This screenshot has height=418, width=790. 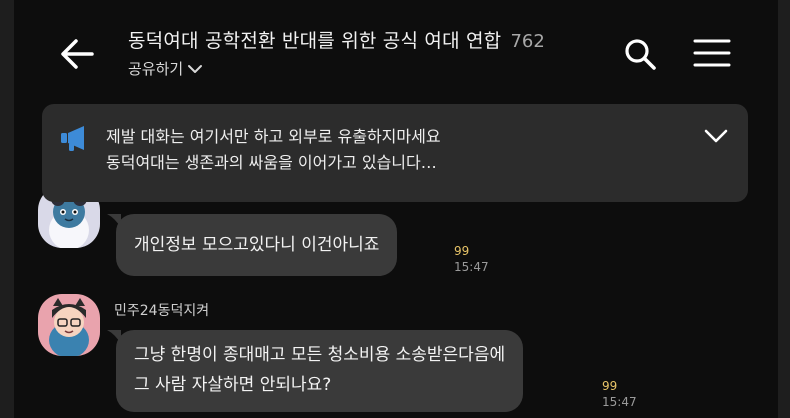 I want to click on back-button, so click(x=78, y=54).